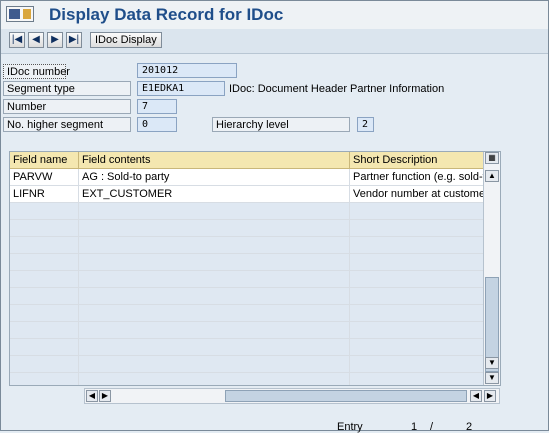 The height and width of the screenshot is (433, 549). What do you see at coordinates (346, 396) in the screenshot?
I see `horizontal-scroll-thumb` at bounding box center [346, 396].